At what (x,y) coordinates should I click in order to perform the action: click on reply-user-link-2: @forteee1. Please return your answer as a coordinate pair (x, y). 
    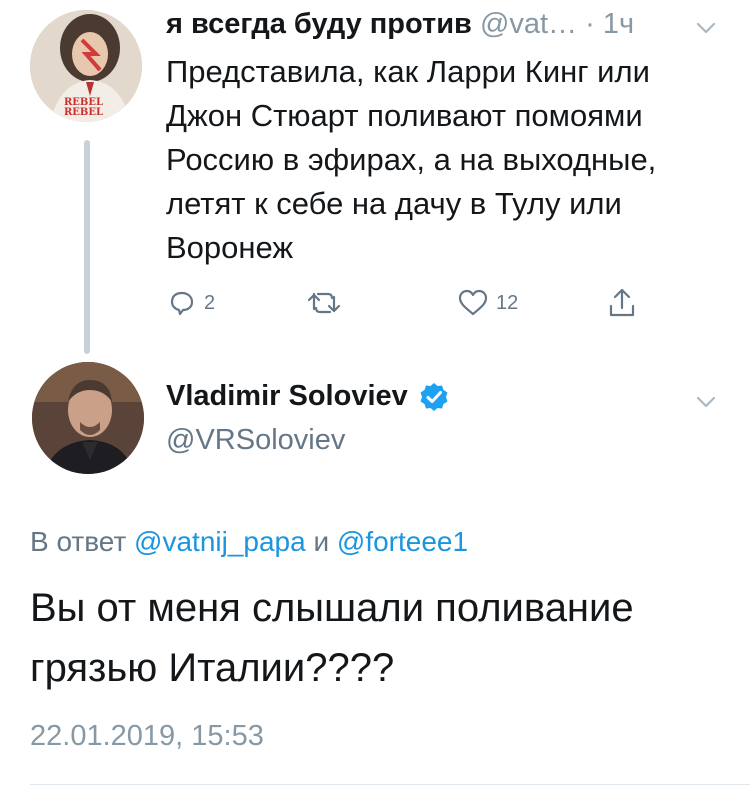
    Looking at the image, I should click on (402, 541).